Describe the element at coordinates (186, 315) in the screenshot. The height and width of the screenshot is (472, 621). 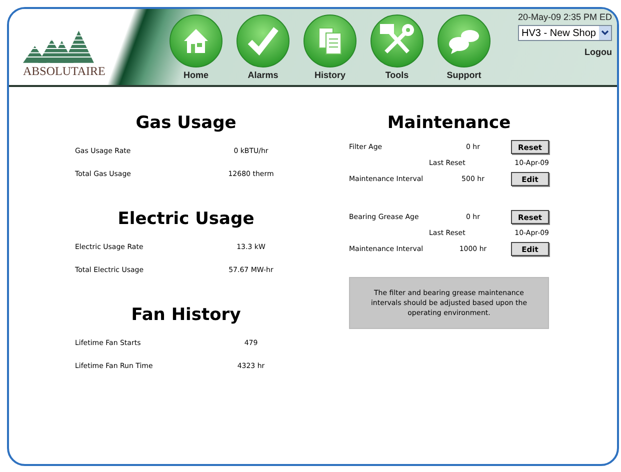
I see `section-title: Fan History` at that location.